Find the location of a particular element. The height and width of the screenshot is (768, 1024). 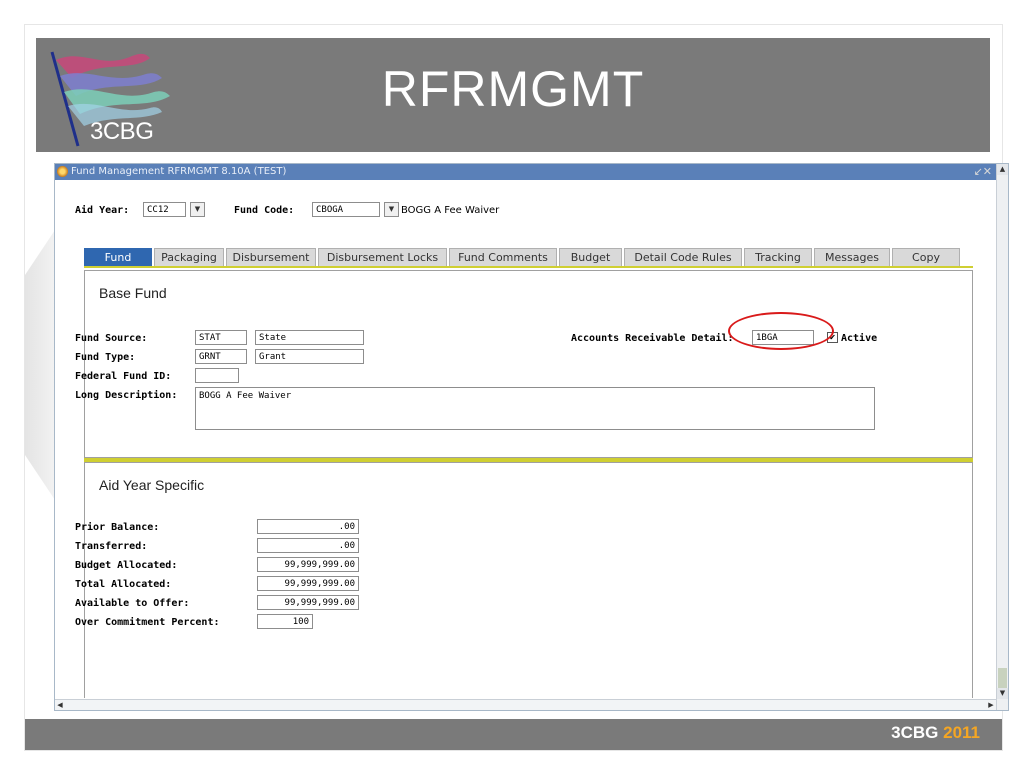

highlight-circle is located at coordinates (781, 331).